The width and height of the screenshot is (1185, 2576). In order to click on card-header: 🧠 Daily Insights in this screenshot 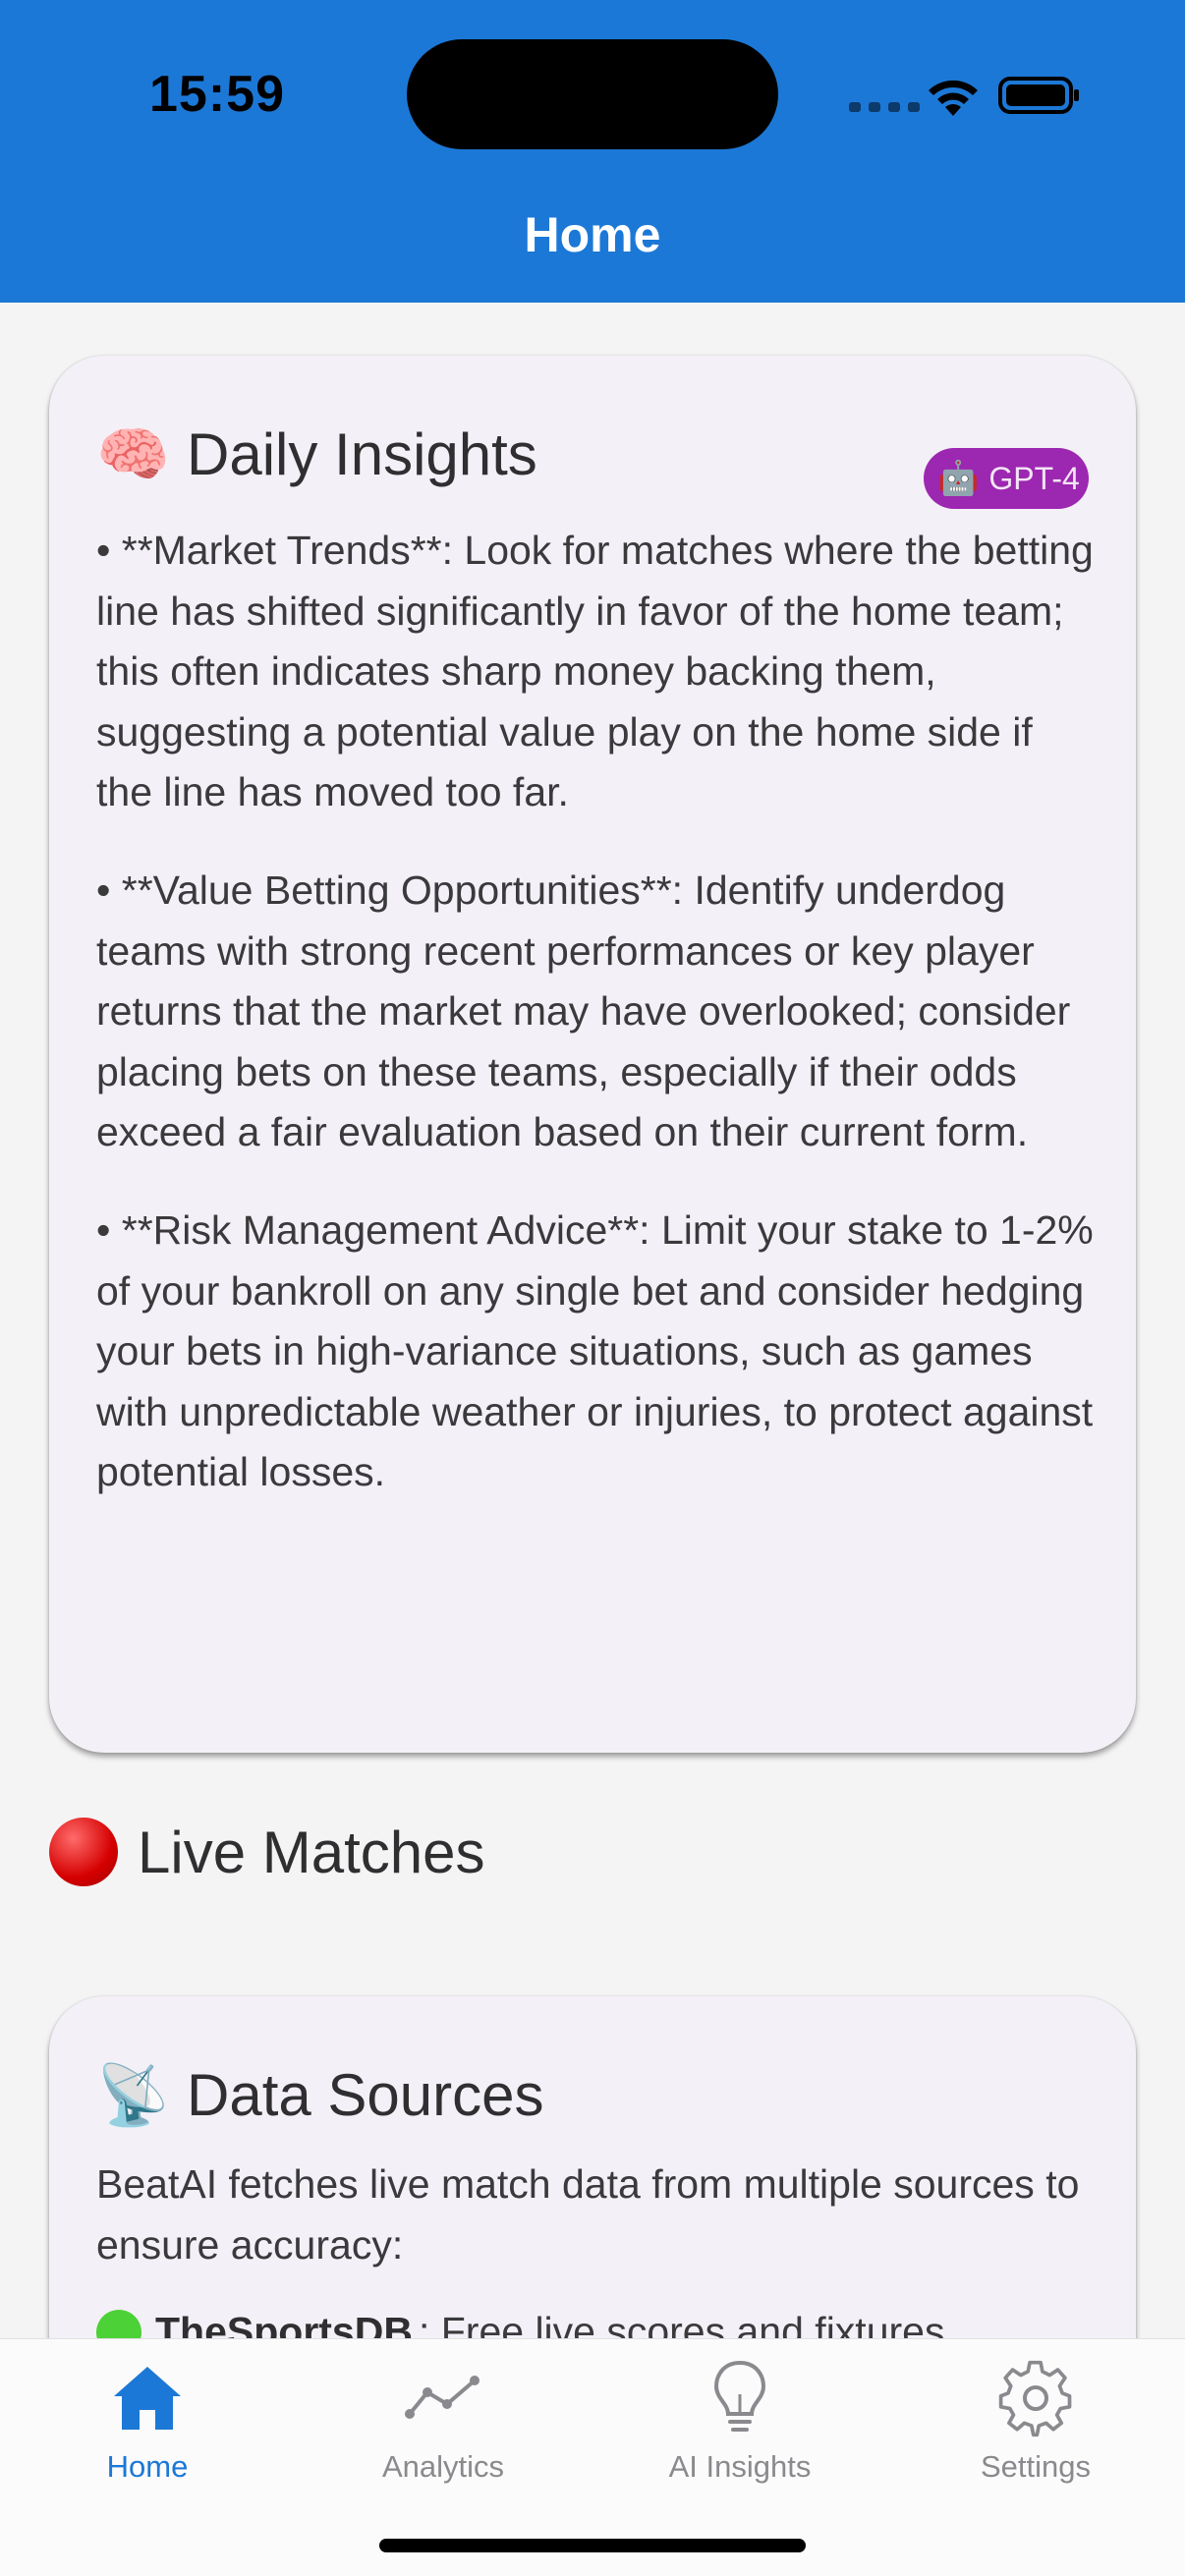, I will do `click(317, 454)`.